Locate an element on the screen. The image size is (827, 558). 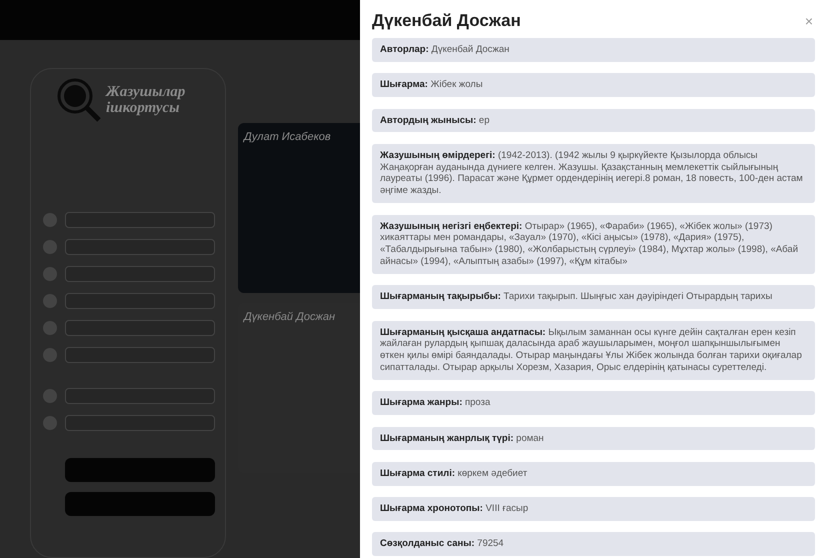
info-field: Сөзқолданыс саны: 79254 is located at coordinates (593, 544).